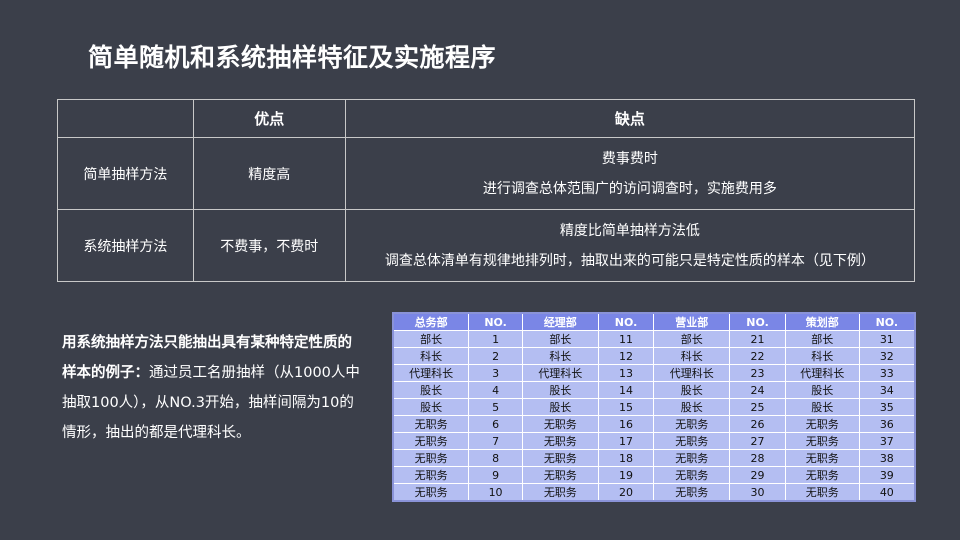 This screenshot has width=960, height=540. I want to click on roster-cell: 8, so click(495, 458).